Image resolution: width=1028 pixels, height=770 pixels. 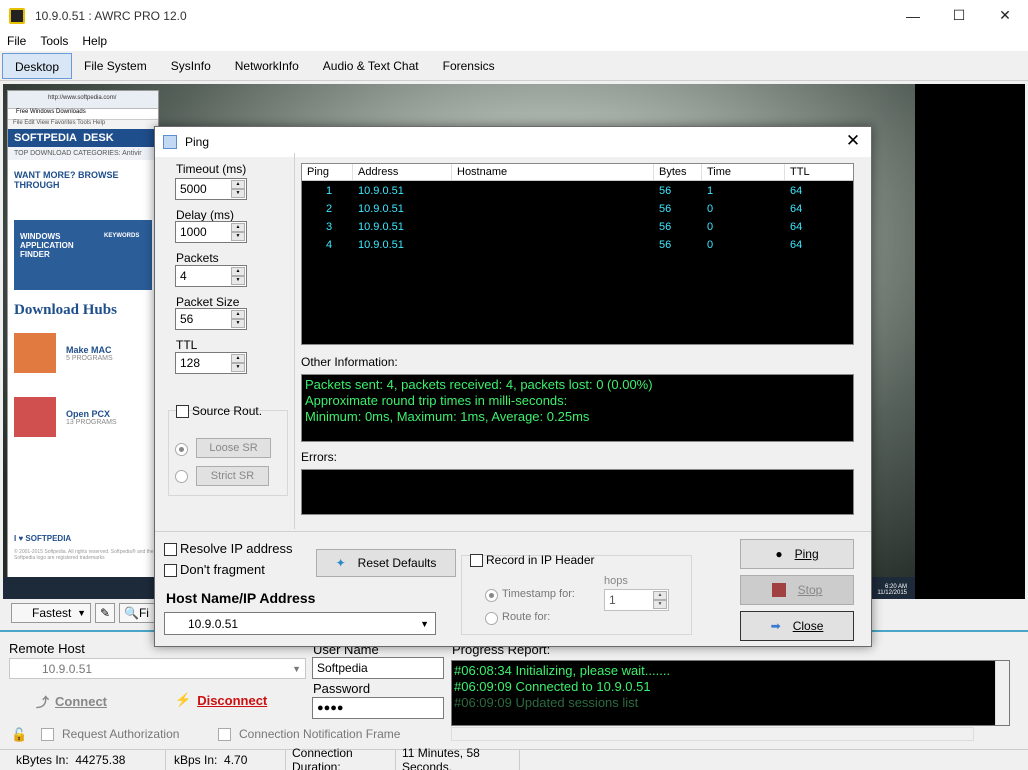 What do you see at coordinates (970, 341) in the screenshot?
I see `remote-empty-area` at bounding box center [970, 341].